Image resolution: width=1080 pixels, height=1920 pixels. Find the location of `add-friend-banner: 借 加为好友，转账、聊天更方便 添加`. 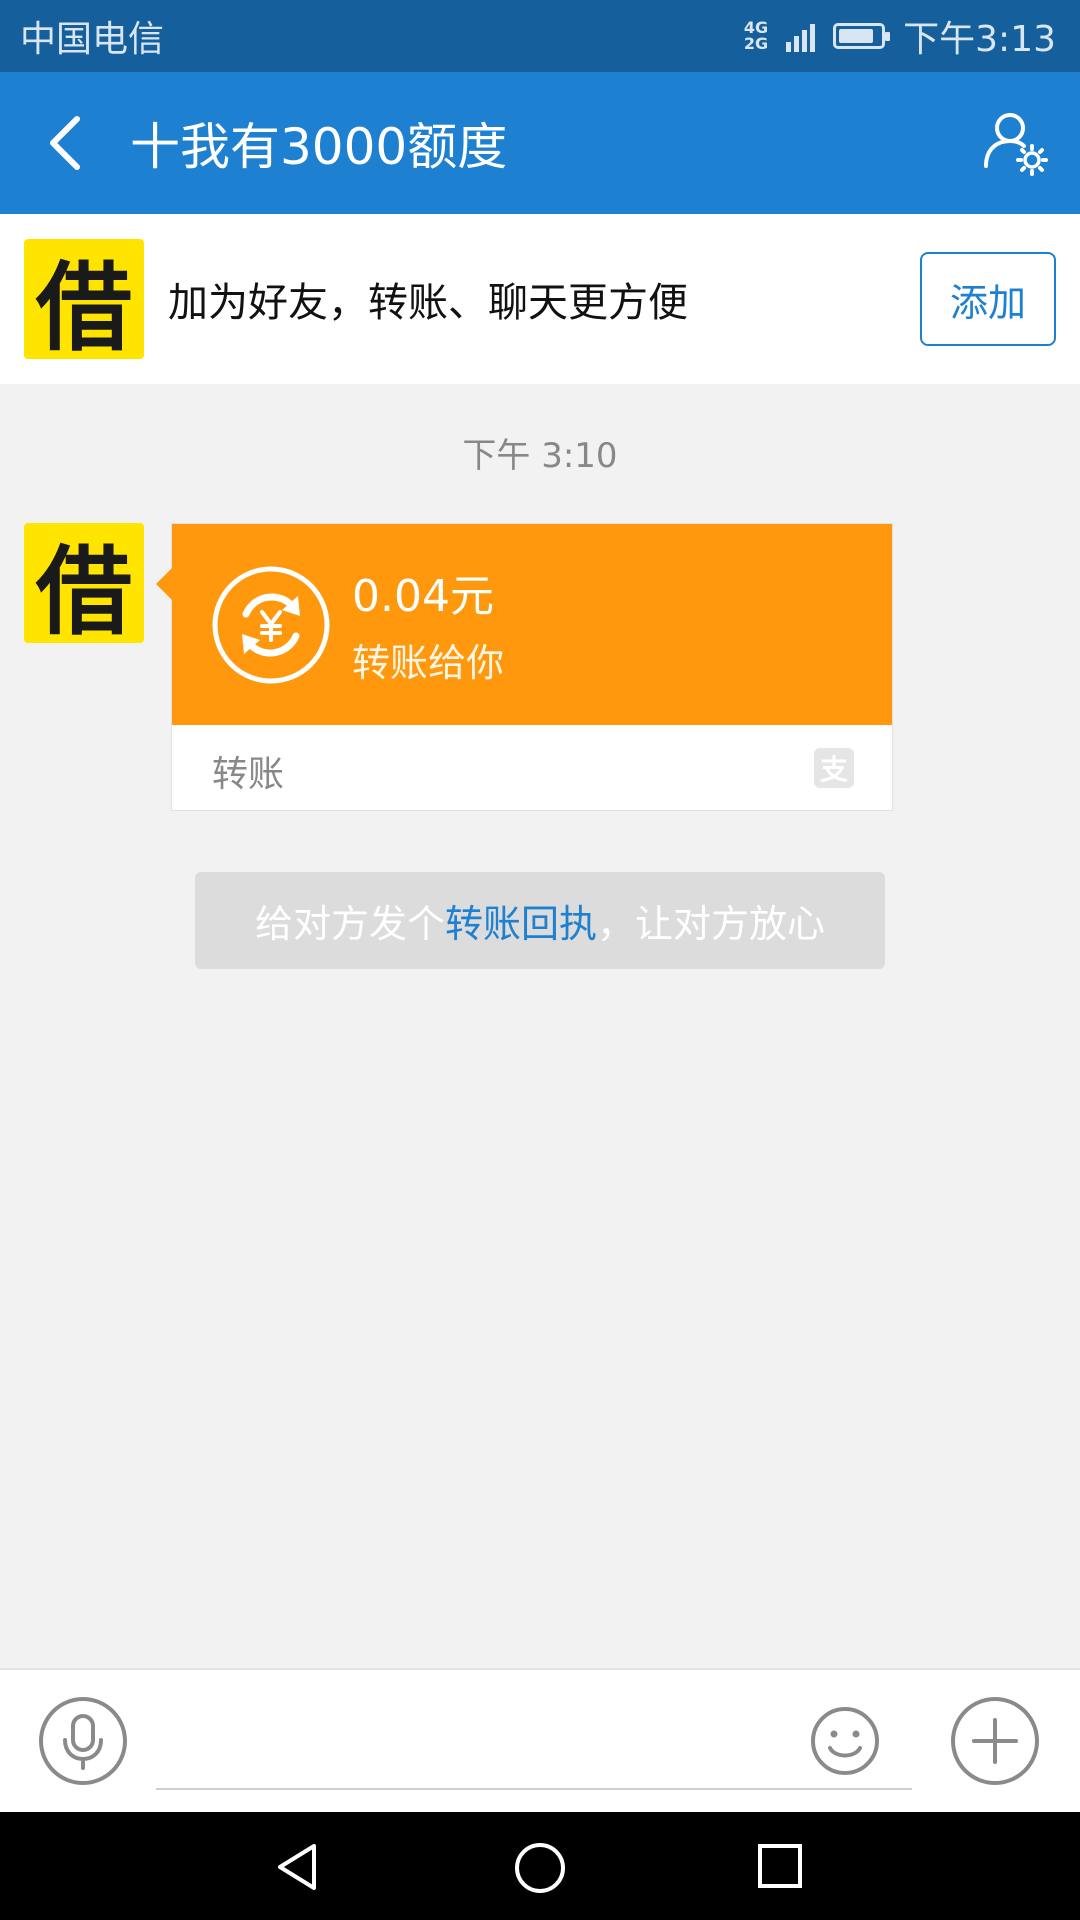

add-friend-banner: 借 加为好友，转账、聊天更方便 添加 is located at coordinates (540, 299).